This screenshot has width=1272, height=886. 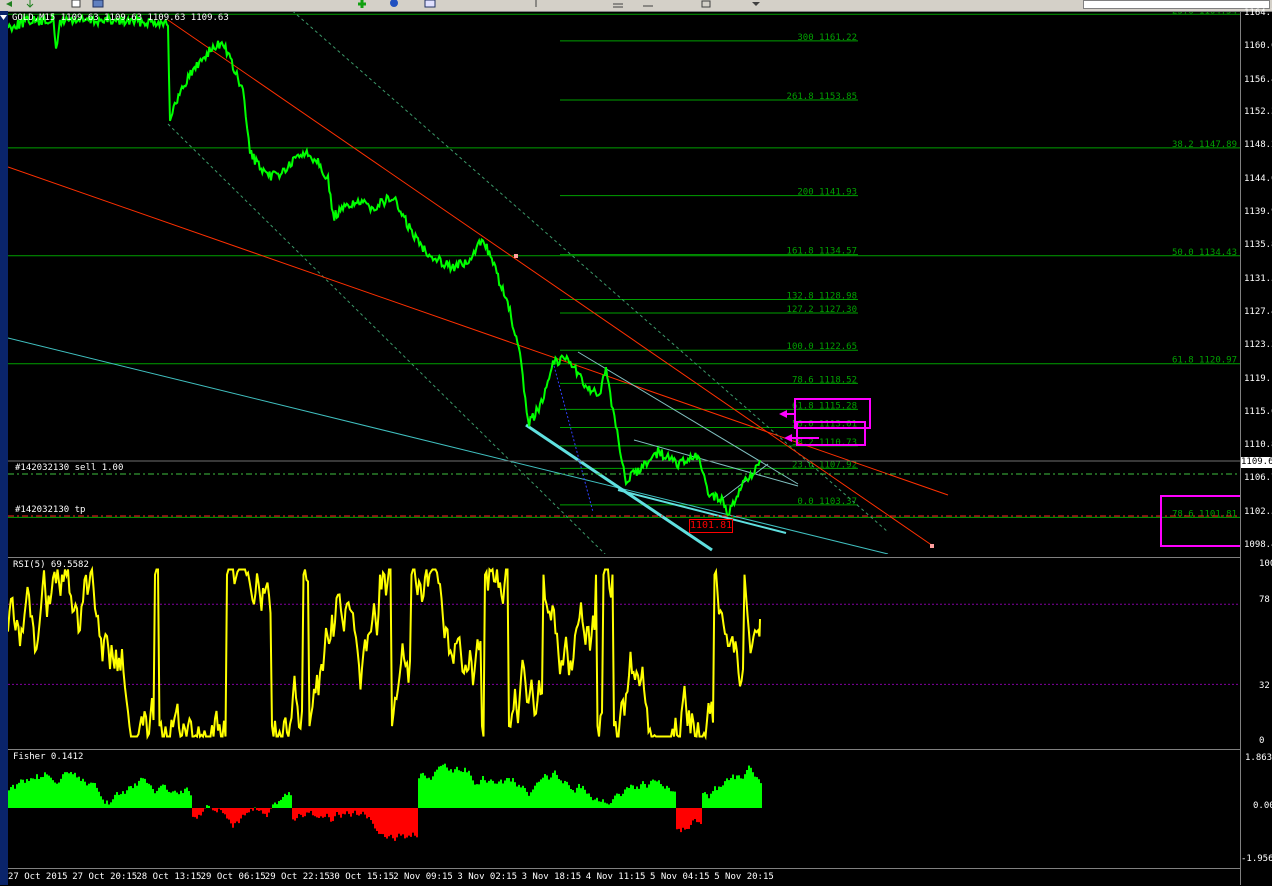 What do you see at coordinates (1257, 312) in the screenshot?
I see `price-scale-tick: 1127.4` at bounding box center [1257, 312].